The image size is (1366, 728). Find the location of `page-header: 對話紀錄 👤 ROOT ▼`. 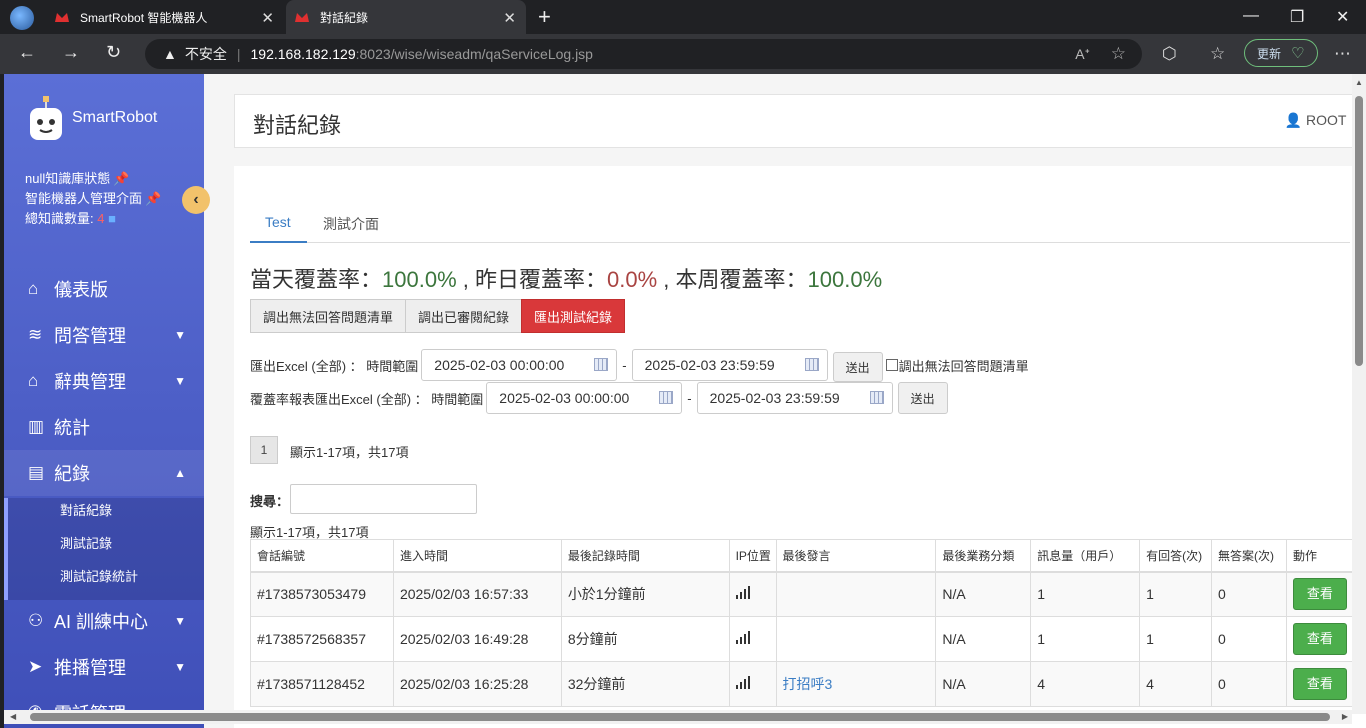

page-header: 對話紀錄 👤 ROOT ▼ is located at coordinates (800, 121).